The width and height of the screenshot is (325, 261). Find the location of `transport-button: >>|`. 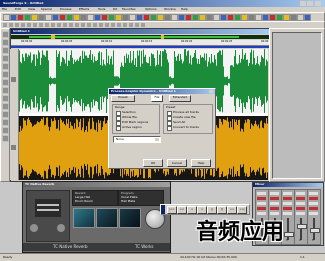

transport-button: >>| is located at coordinates (242, 210).